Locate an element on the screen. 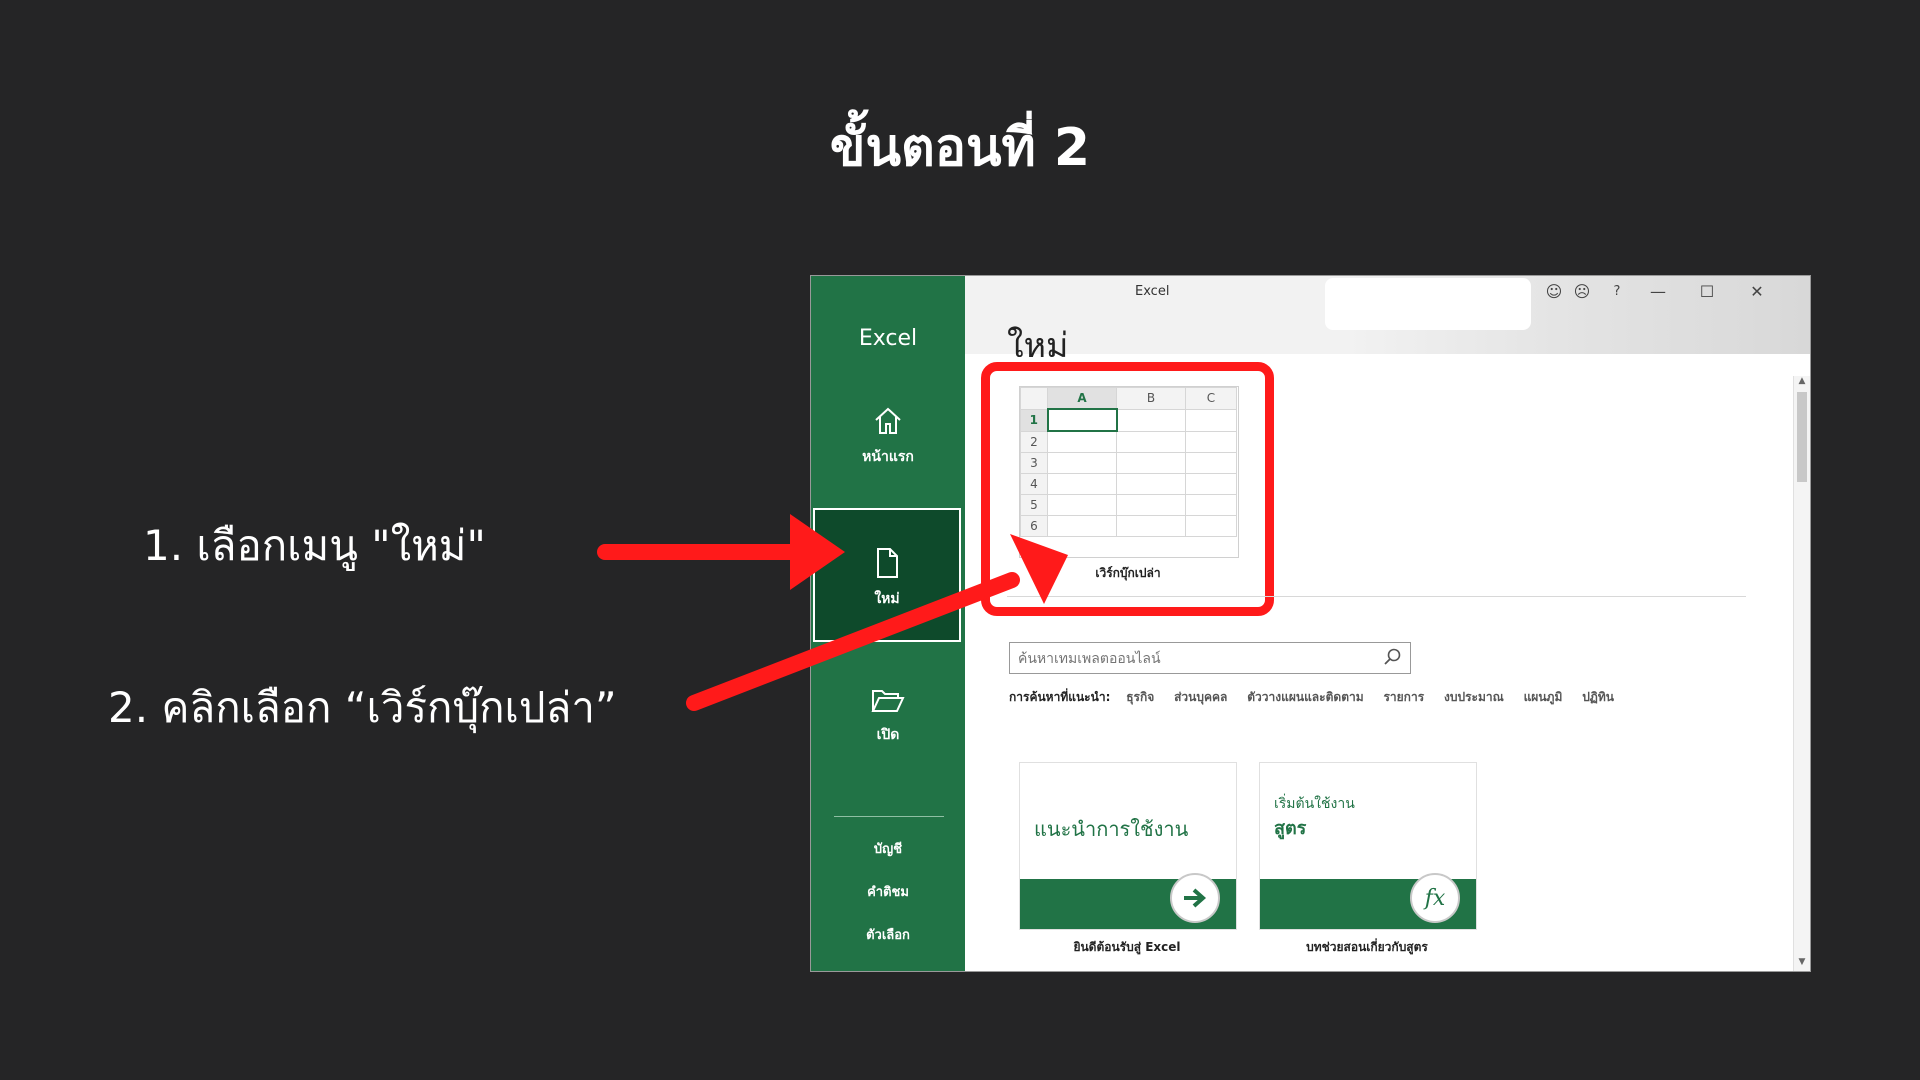 The width and height of the screenshot is (1920, 1080). arrow-right-icon is located at coordinates (1195, 898).